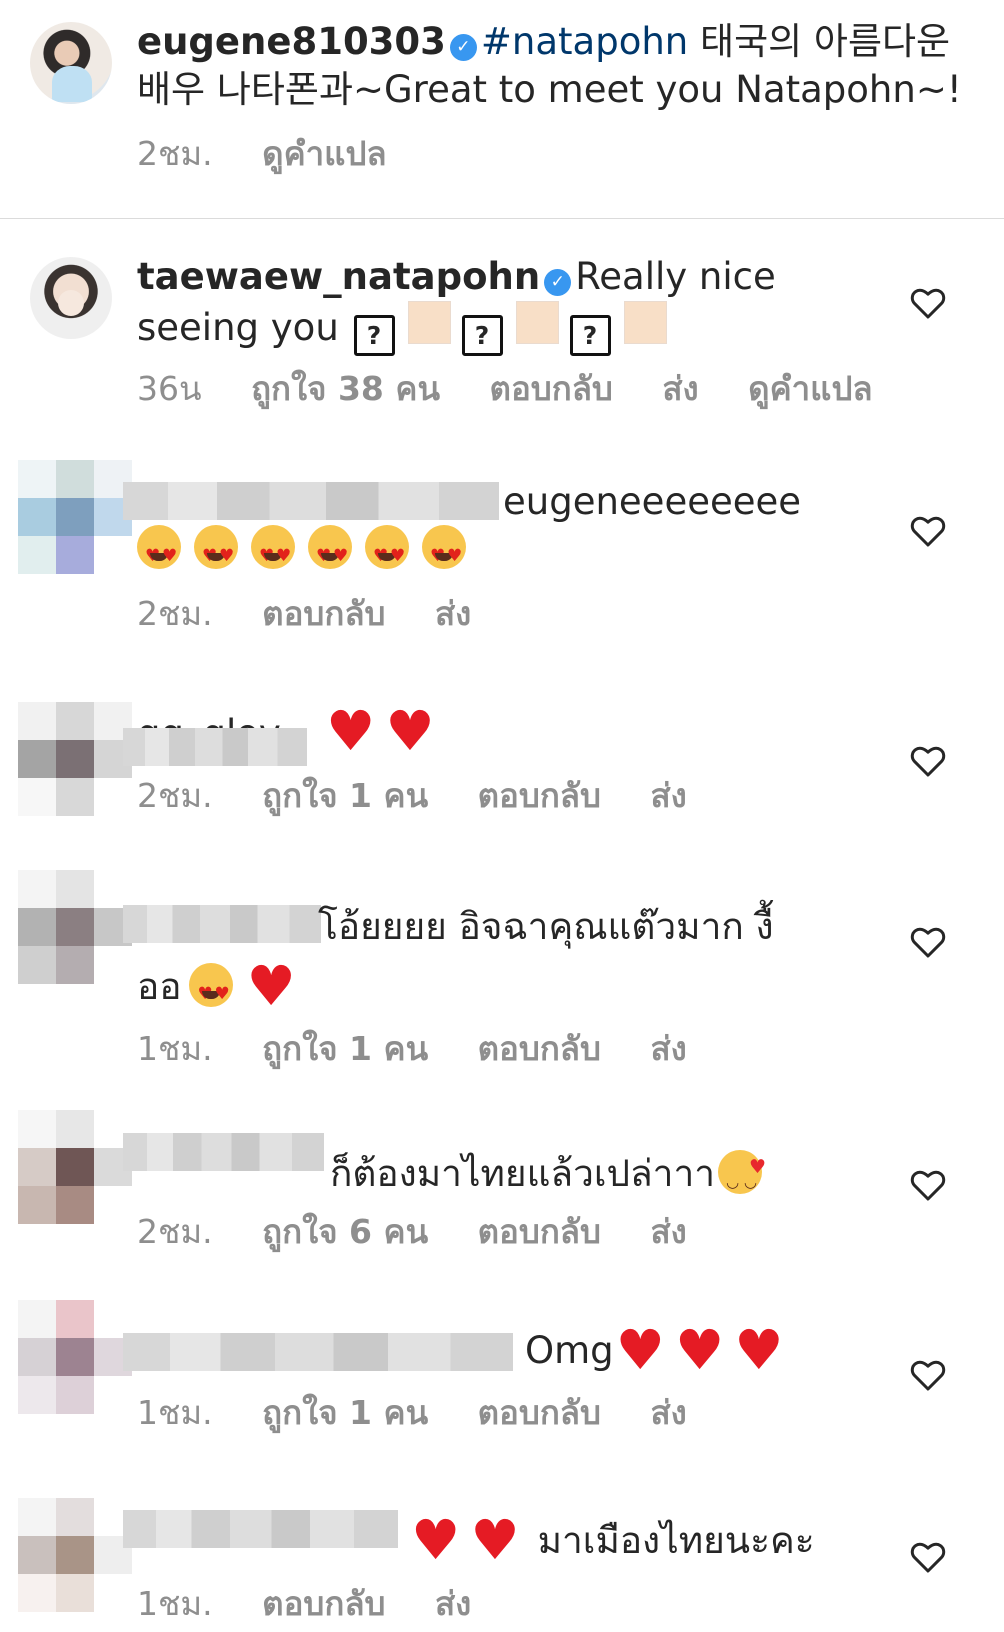 This screenshot has width=1004, height=1632. I want to click on taewaew-text-line-2: seeing you, so click(238, 327).